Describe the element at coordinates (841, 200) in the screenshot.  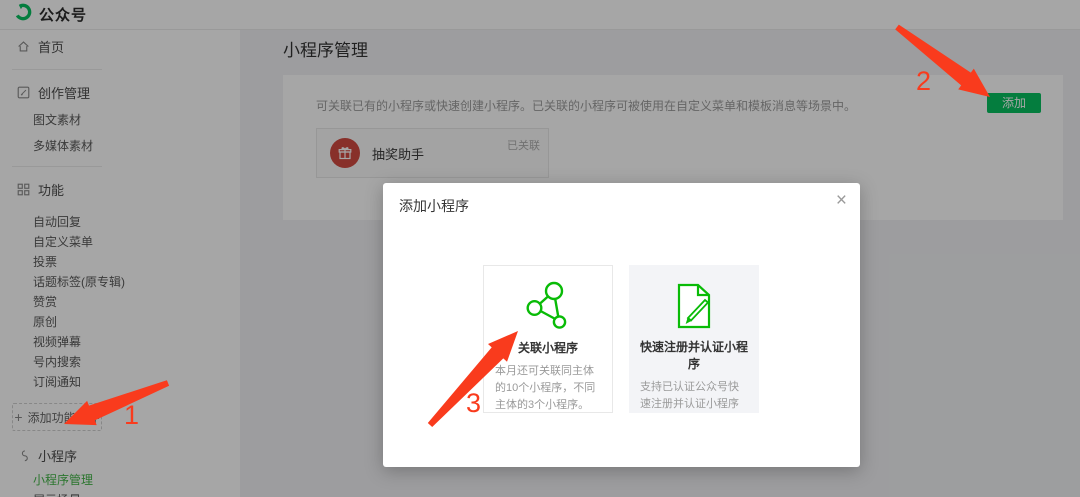
I see `close-icon: ×` at that location.